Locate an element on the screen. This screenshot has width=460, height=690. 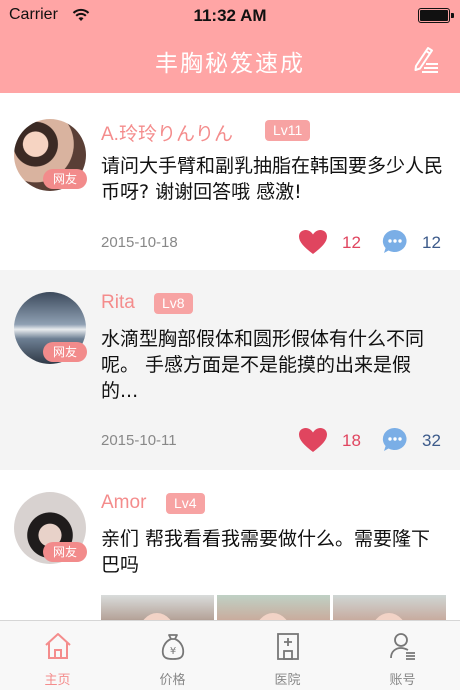
home-icon is located at coordinates (58, 646).